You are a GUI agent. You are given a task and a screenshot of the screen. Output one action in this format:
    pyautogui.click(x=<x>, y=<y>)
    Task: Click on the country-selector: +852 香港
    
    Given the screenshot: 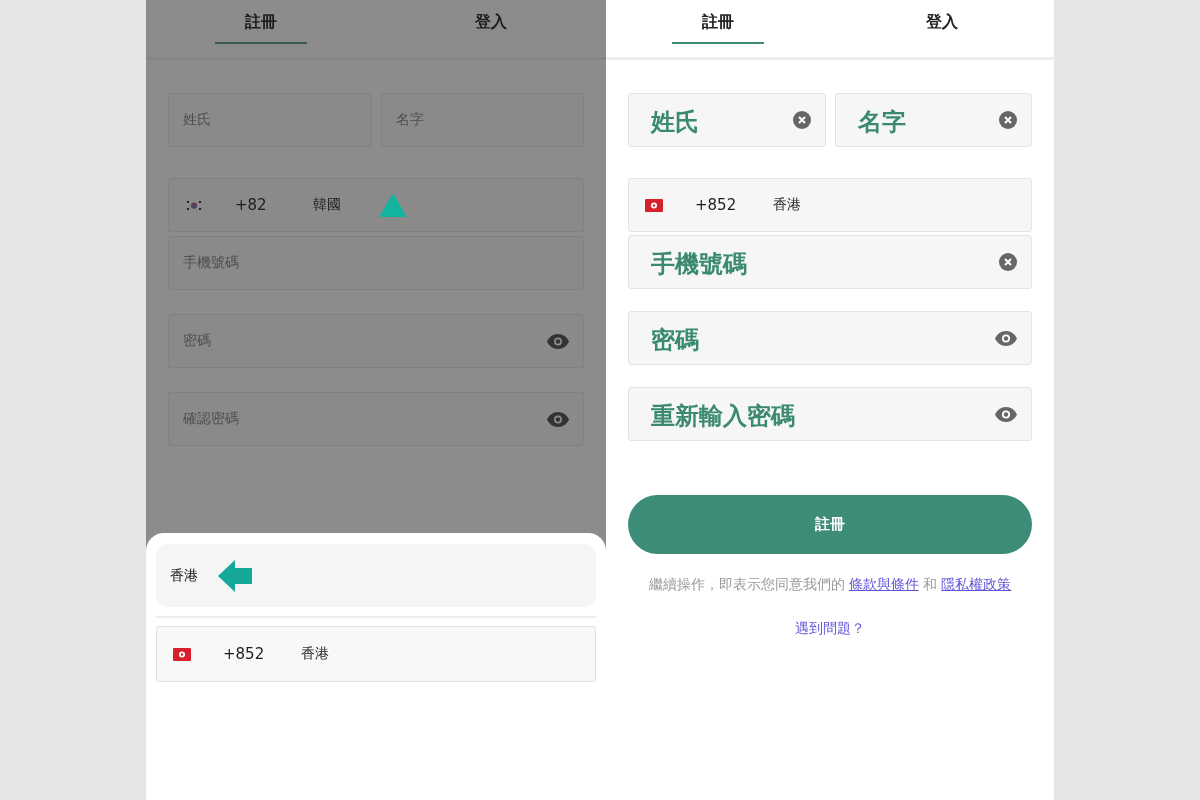 What is the action you would take?
    pyautogui.click(x=830, y=205)
    